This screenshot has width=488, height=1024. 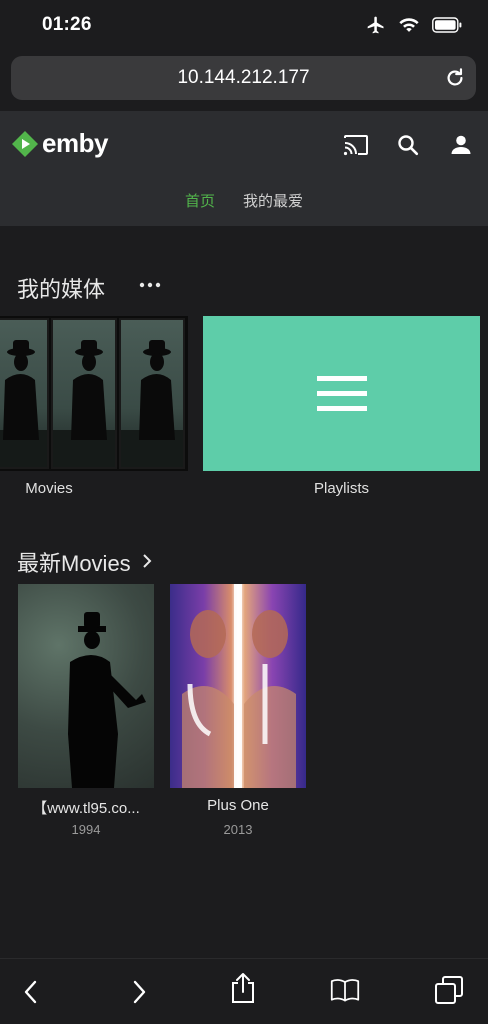 What do you see at coordinates (150, 285) in the screenshot?
I see `more-options-icon` at bounding box center [150, 285].